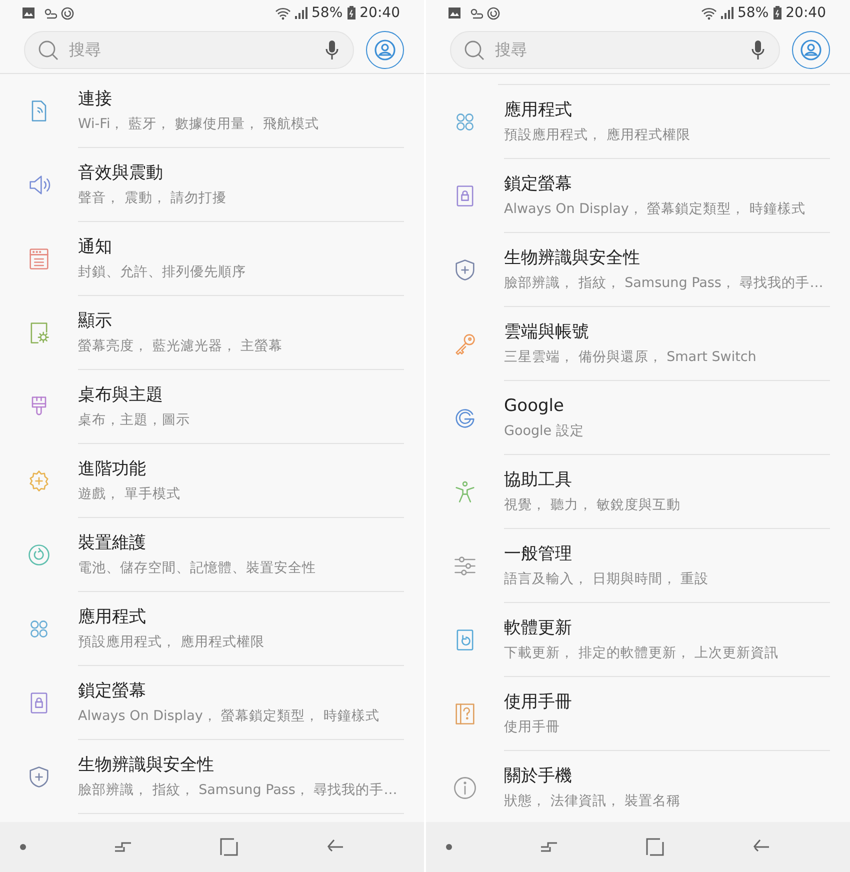  I want to click on settings-item: 進階功能 遊戲， 單手模式, so click(212, 481).